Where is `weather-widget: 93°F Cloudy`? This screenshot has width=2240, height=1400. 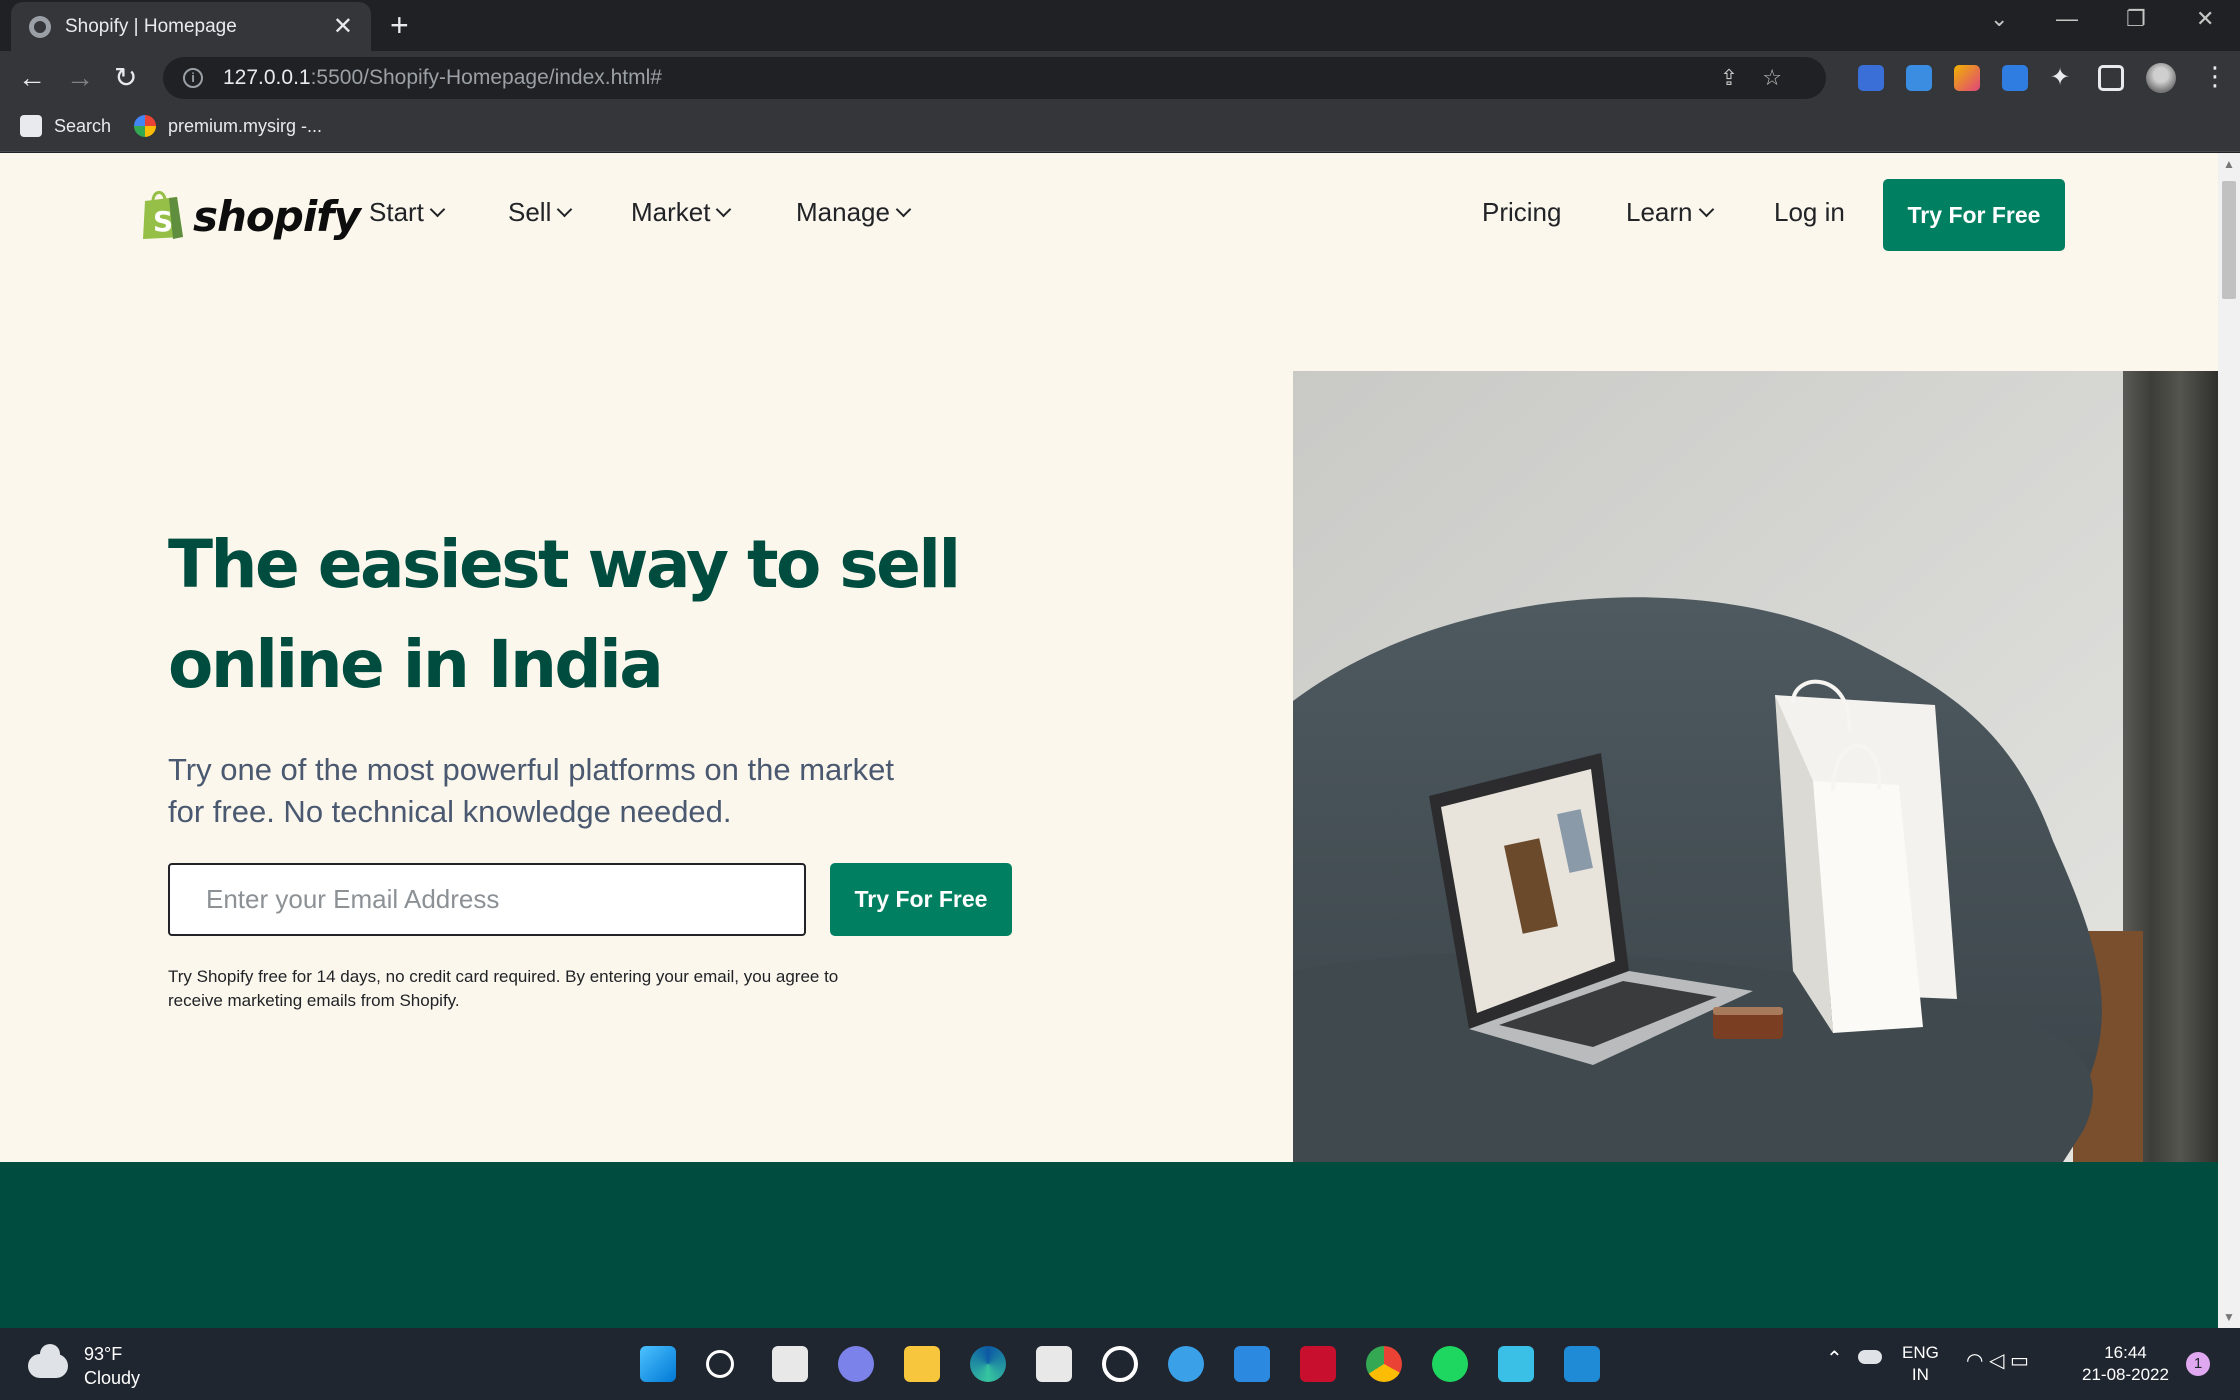 weather-widget: 93°F Cloudy is located at coordinates (84, 1366).